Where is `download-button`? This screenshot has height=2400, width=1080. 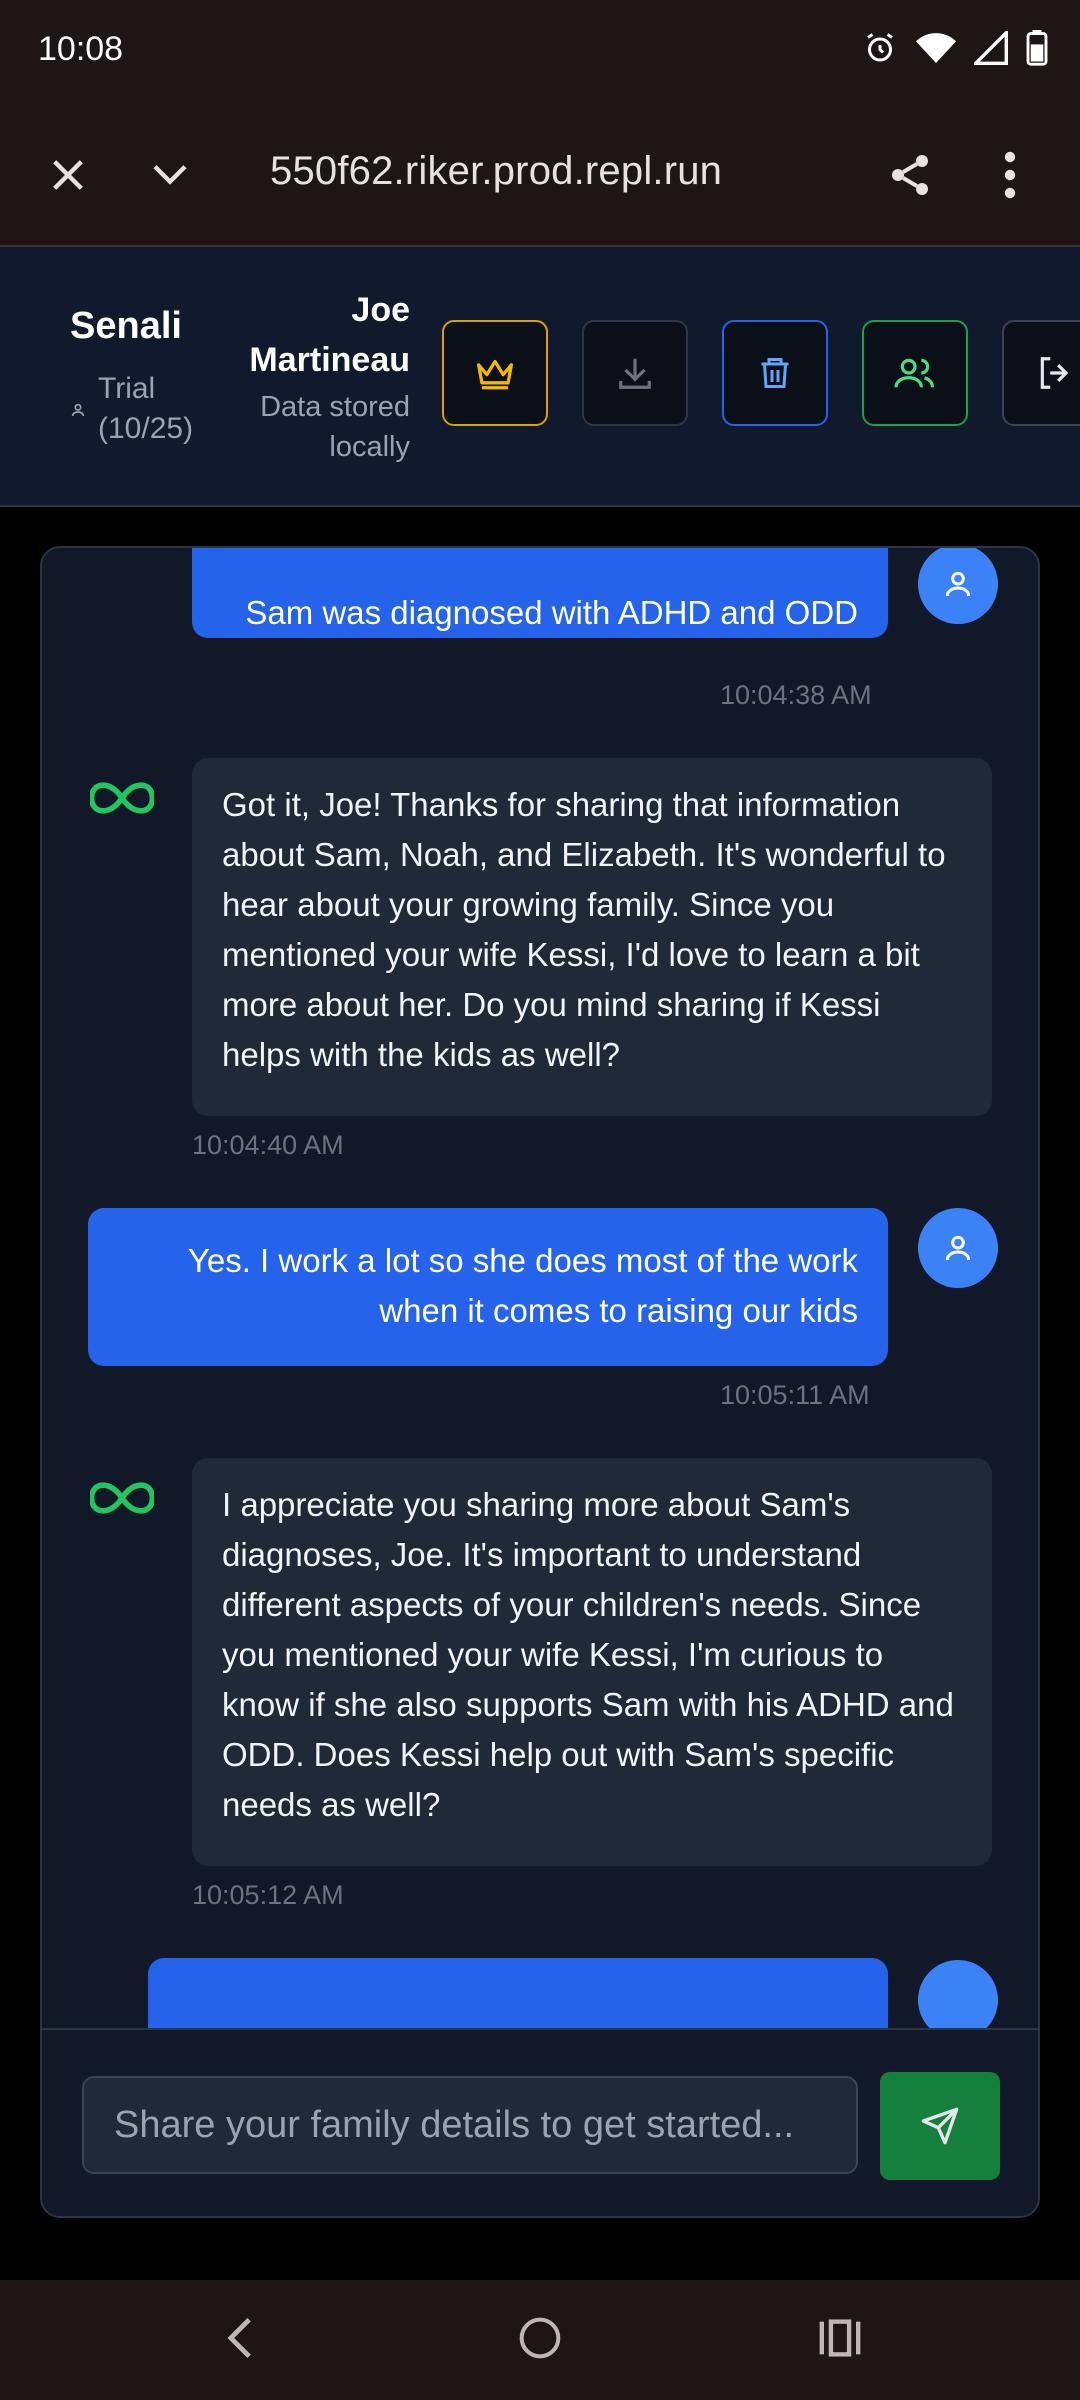
download-button is located at coordinates (635, 373).